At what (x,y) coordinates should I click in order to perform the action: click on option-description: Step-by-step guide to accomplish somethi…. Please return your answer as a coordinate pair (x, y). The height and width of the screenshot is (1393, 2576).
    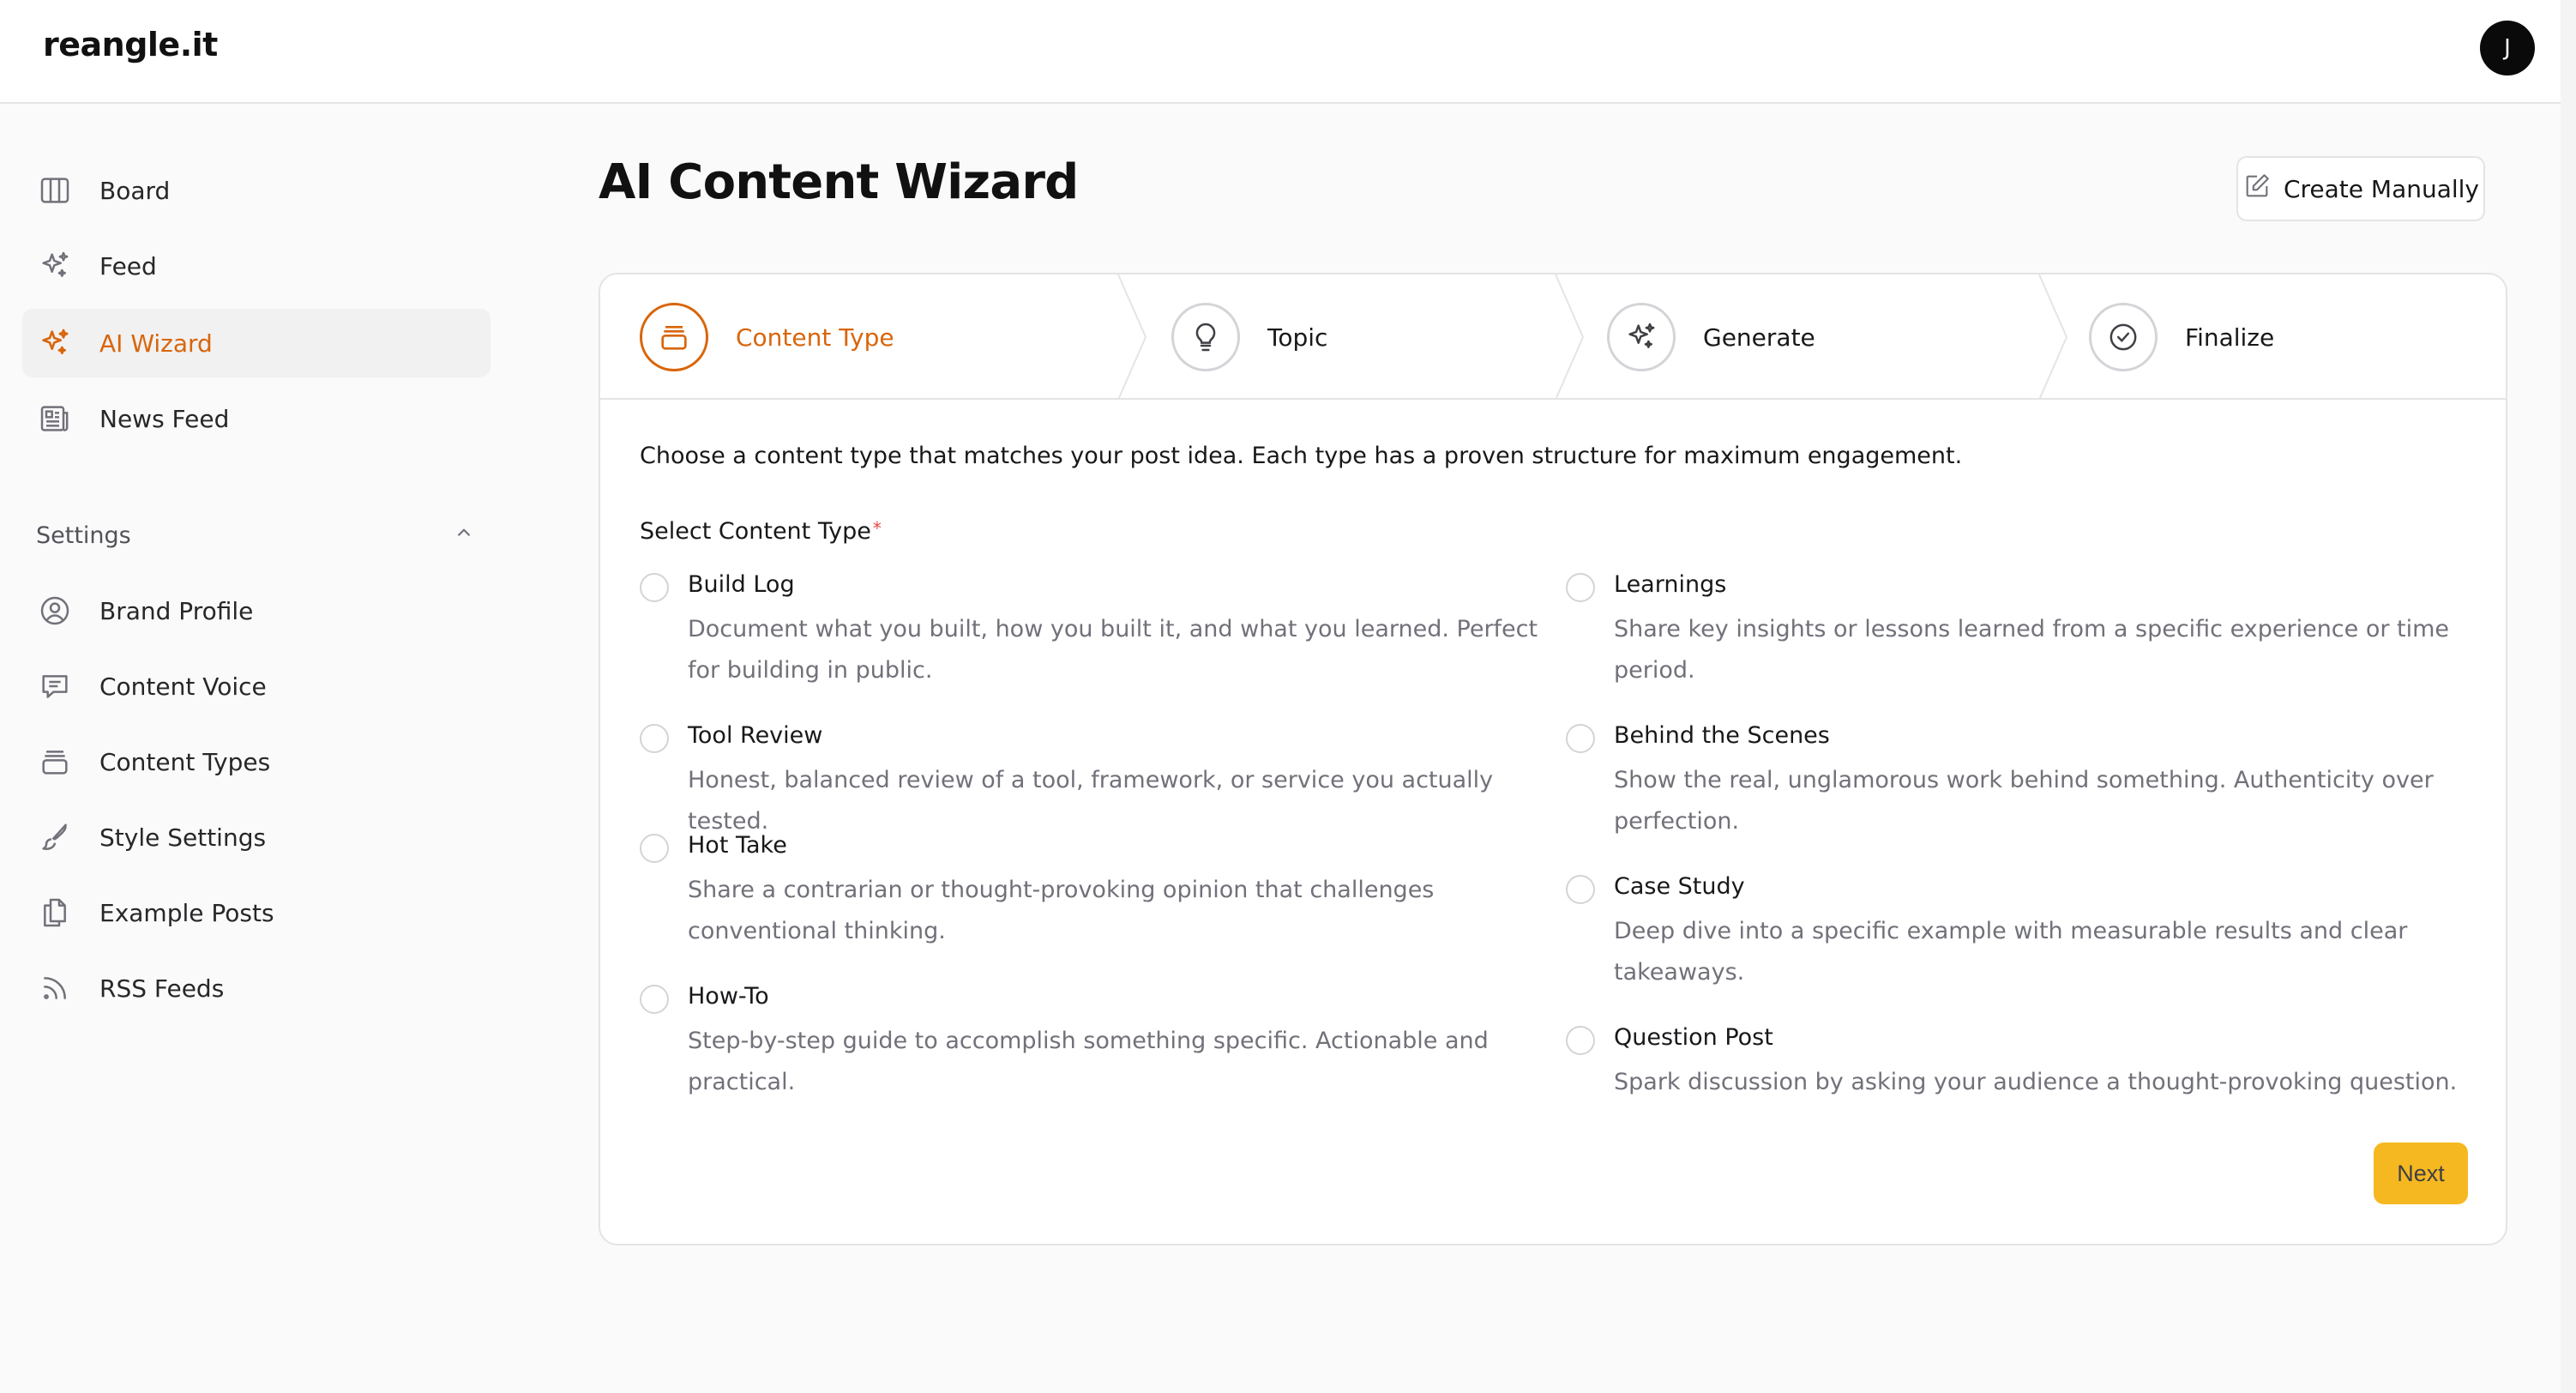
    Looking at the image, I should click on (1088, 1061).